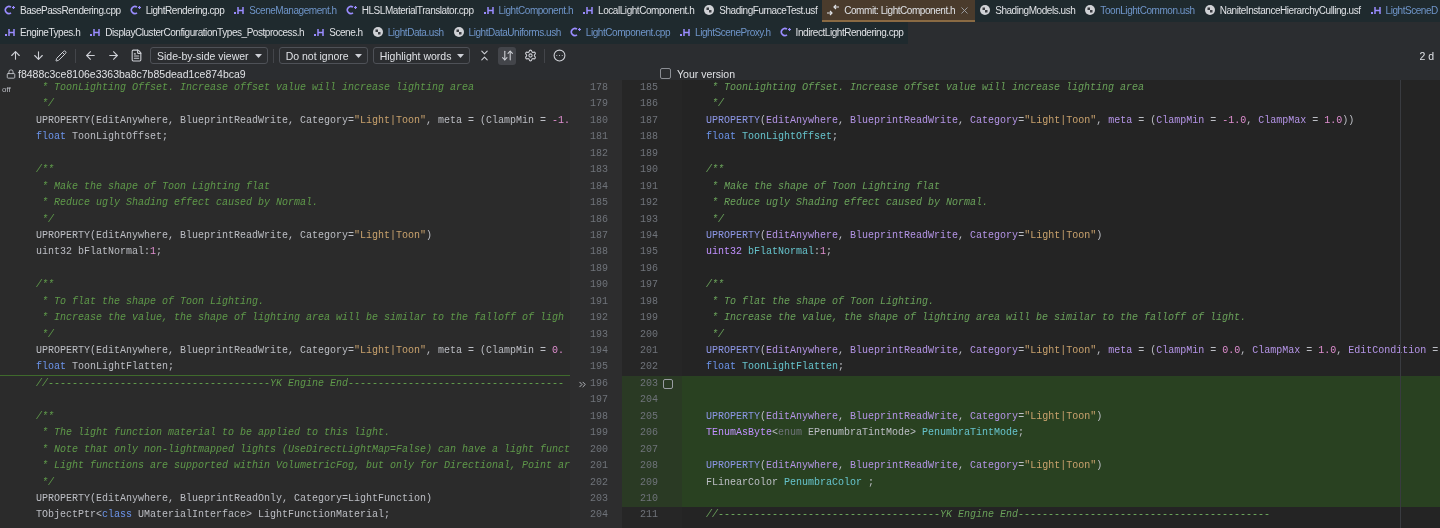 Image resolution: width=1440 pixels, height=528 pixels. I want to click on line-number: 203, so click(599, 498).